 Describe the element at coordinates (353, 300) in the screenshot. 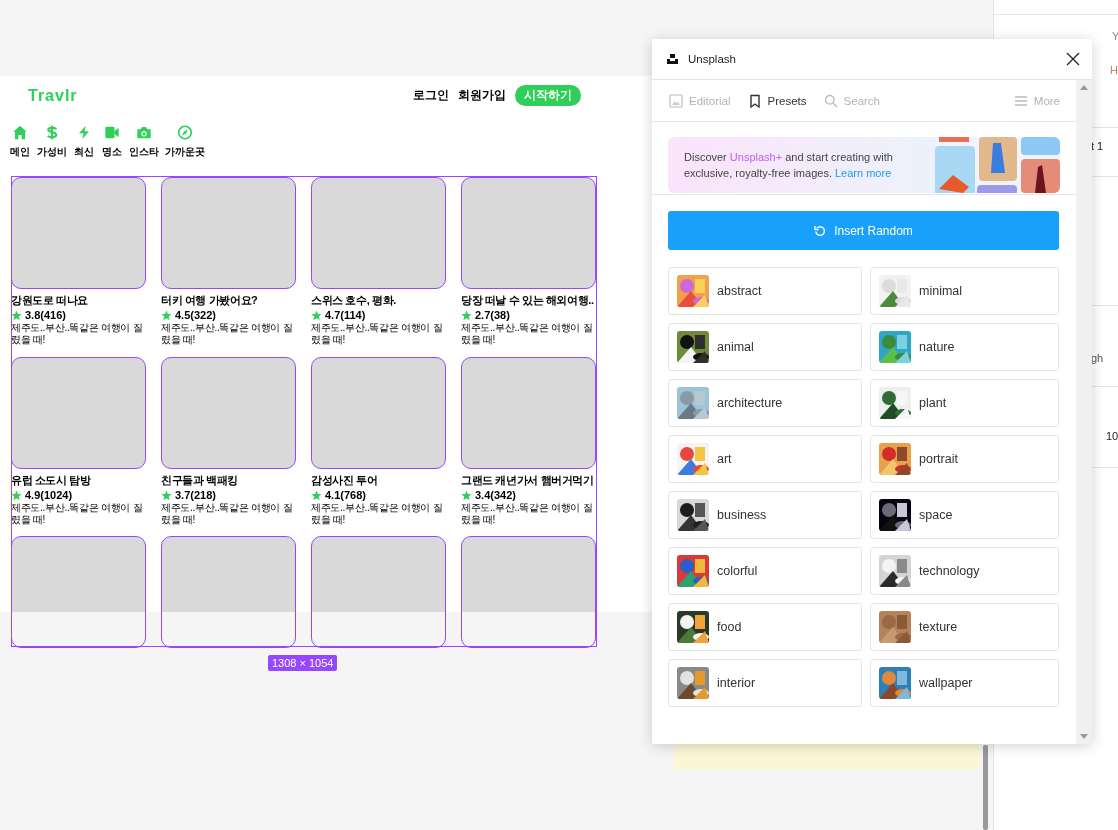

I see `card-title: 스위스 호수, 평화.` at that location.